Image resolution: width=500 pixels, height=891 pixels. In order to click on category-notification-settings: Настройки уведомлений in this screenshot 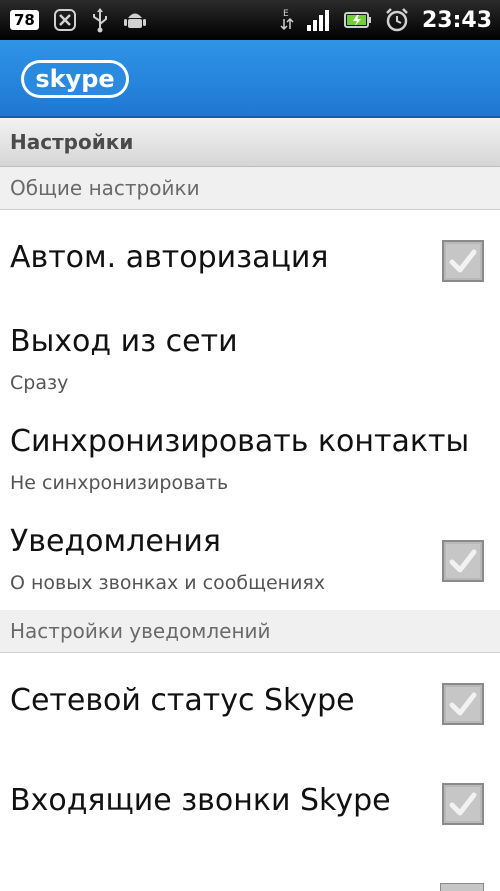, I will do `click(250, 631)`.